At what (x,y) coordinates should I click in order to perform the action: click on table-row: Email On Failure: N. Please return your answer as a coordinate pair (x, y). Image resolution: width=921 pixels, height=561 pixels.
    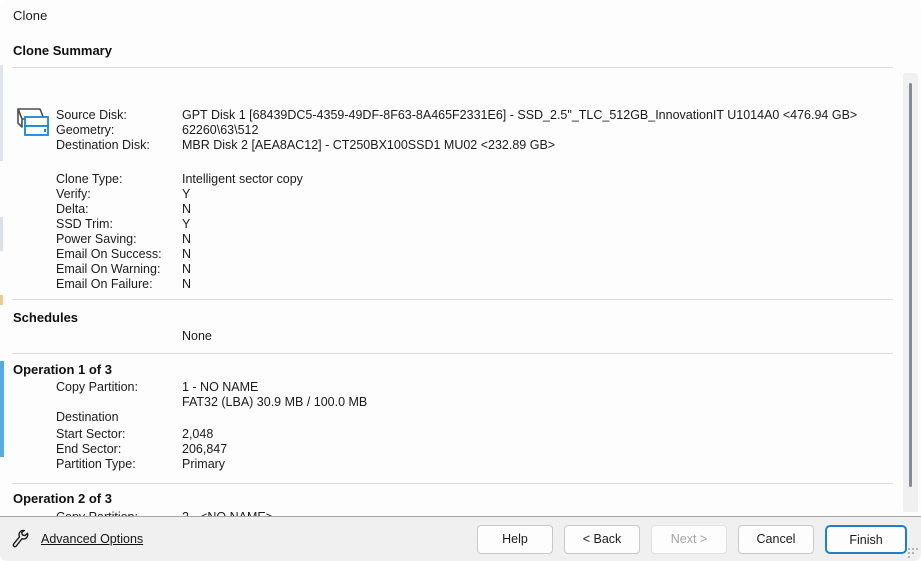
    Looking at the image, I should click on (460, 284).